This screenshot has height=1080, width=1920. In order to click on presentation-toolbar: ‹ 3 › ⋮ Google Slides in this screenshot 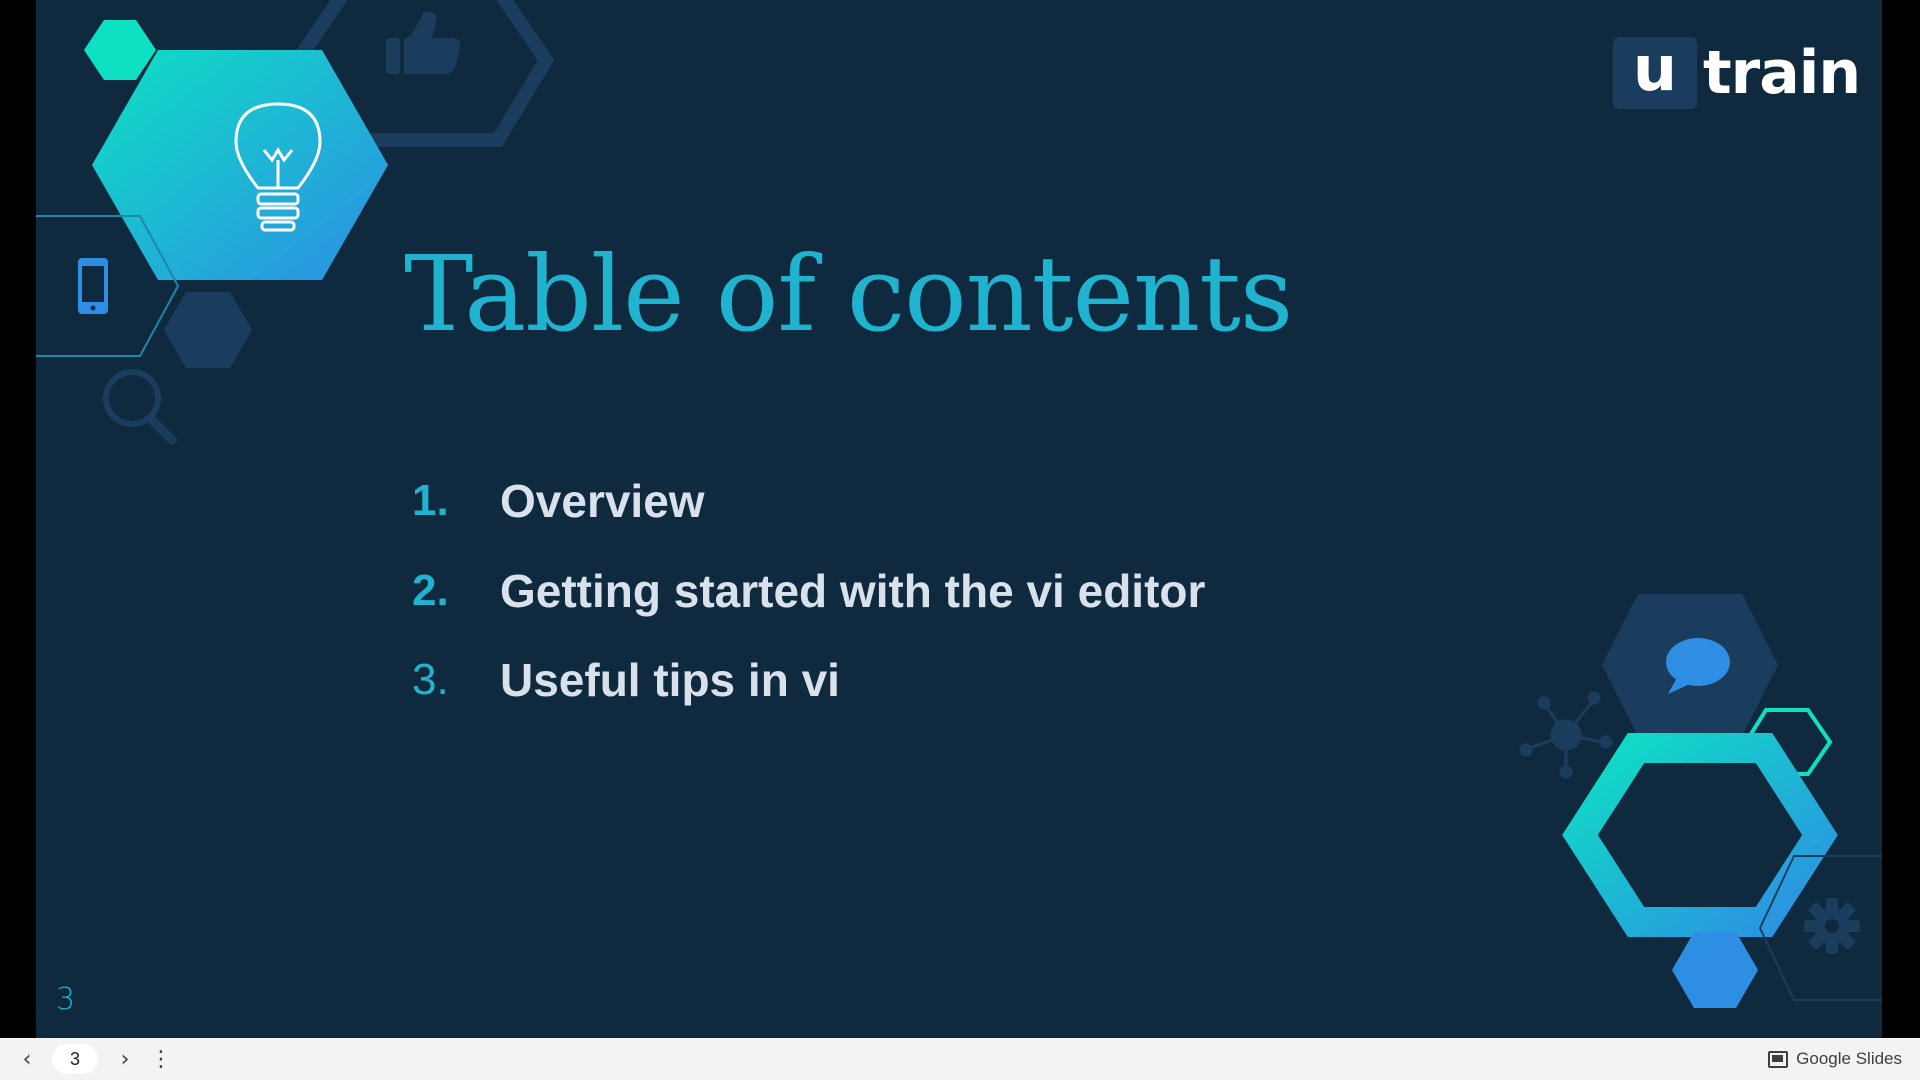, I will do `click(960, 1059)`.